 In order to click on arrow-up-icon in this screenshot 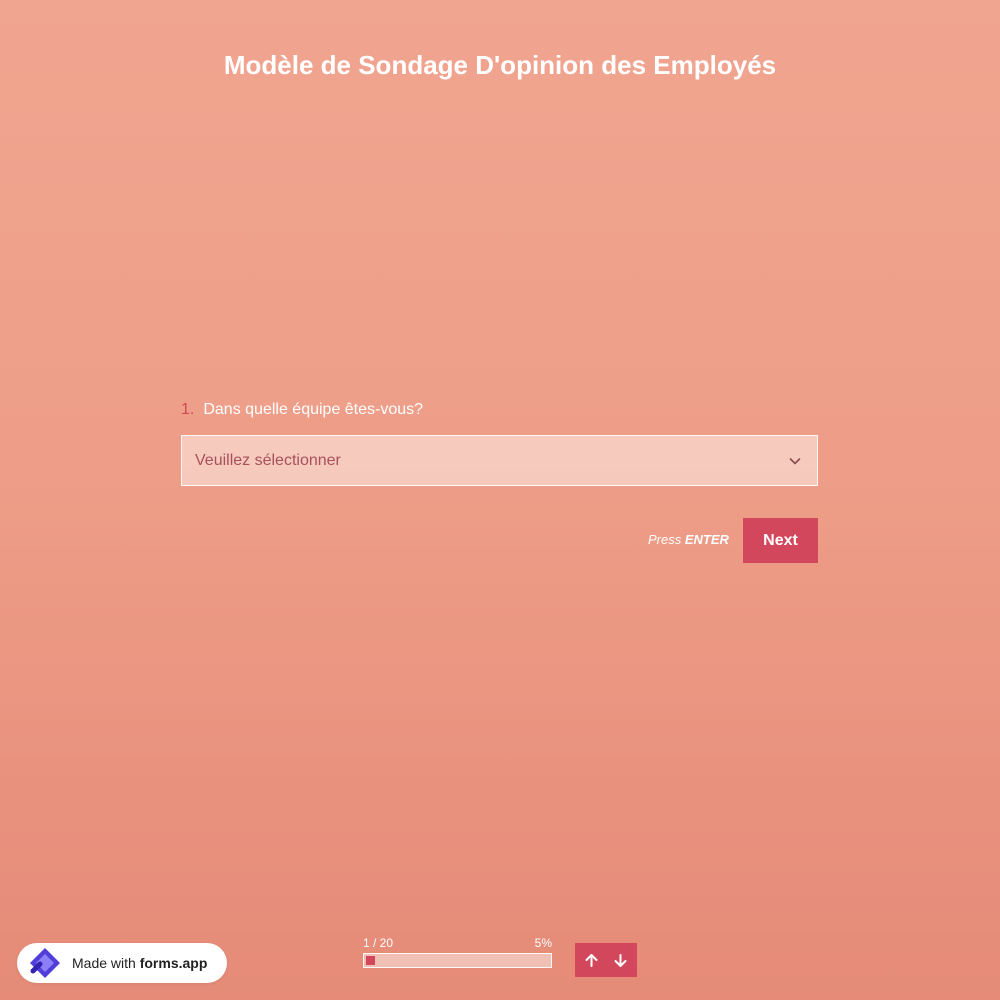, I will do `click(591, 960)`.